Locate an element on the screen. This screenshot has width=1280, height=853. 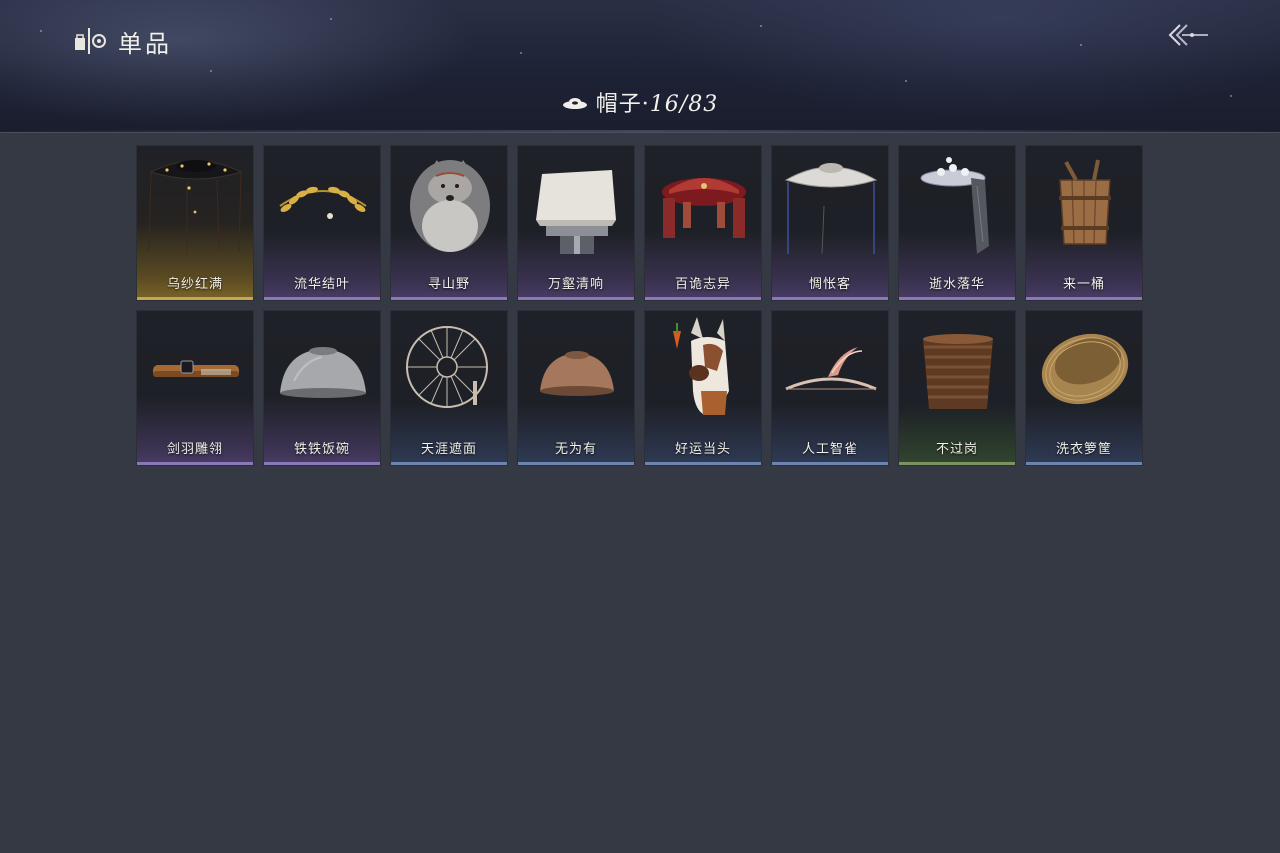
red-opera-hat-icon is located at coordinates (704, 208).